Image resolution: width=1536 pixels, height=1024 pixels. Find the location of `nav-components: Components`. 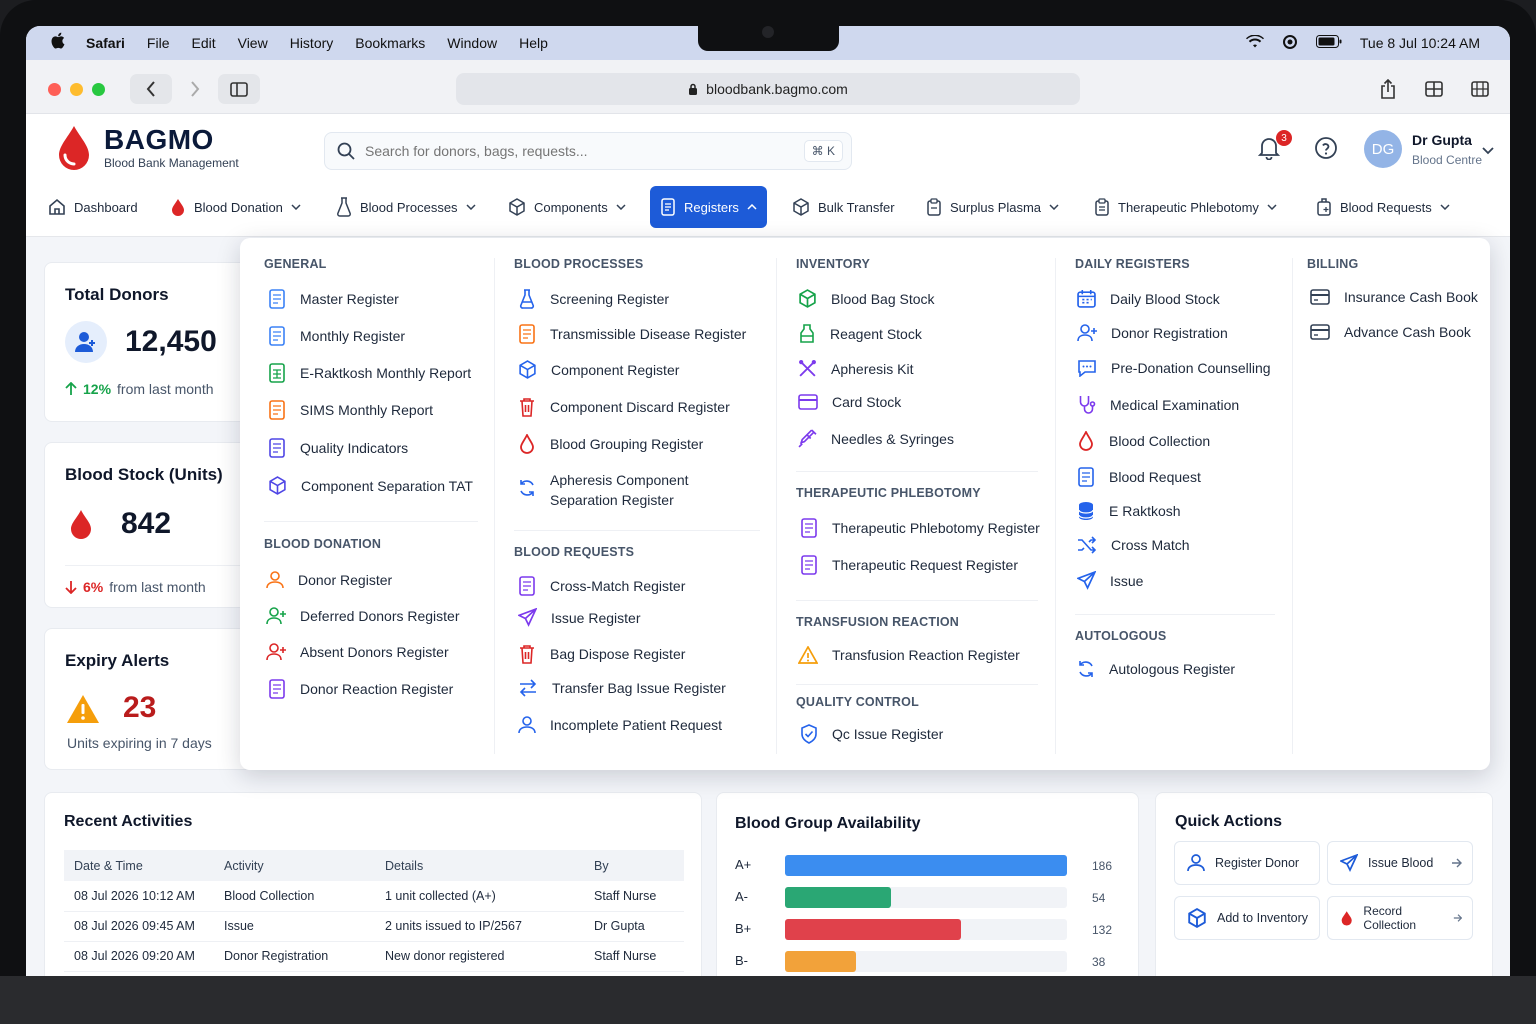

nav-components: Components is located at coordinates (567, 207).